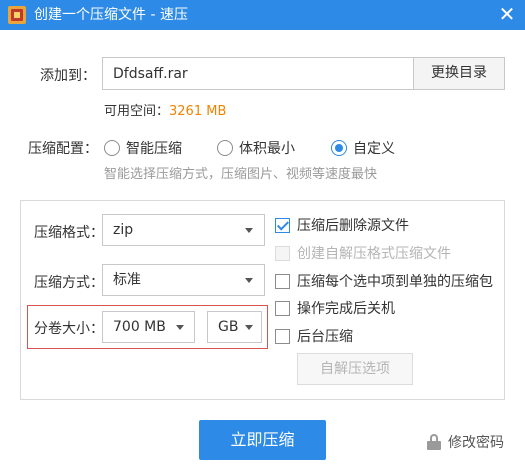 Image resolution: width=525 pixels, height=476 pixels. I want to click on radio-smart-label: 智能压缩, so click(154, 149).